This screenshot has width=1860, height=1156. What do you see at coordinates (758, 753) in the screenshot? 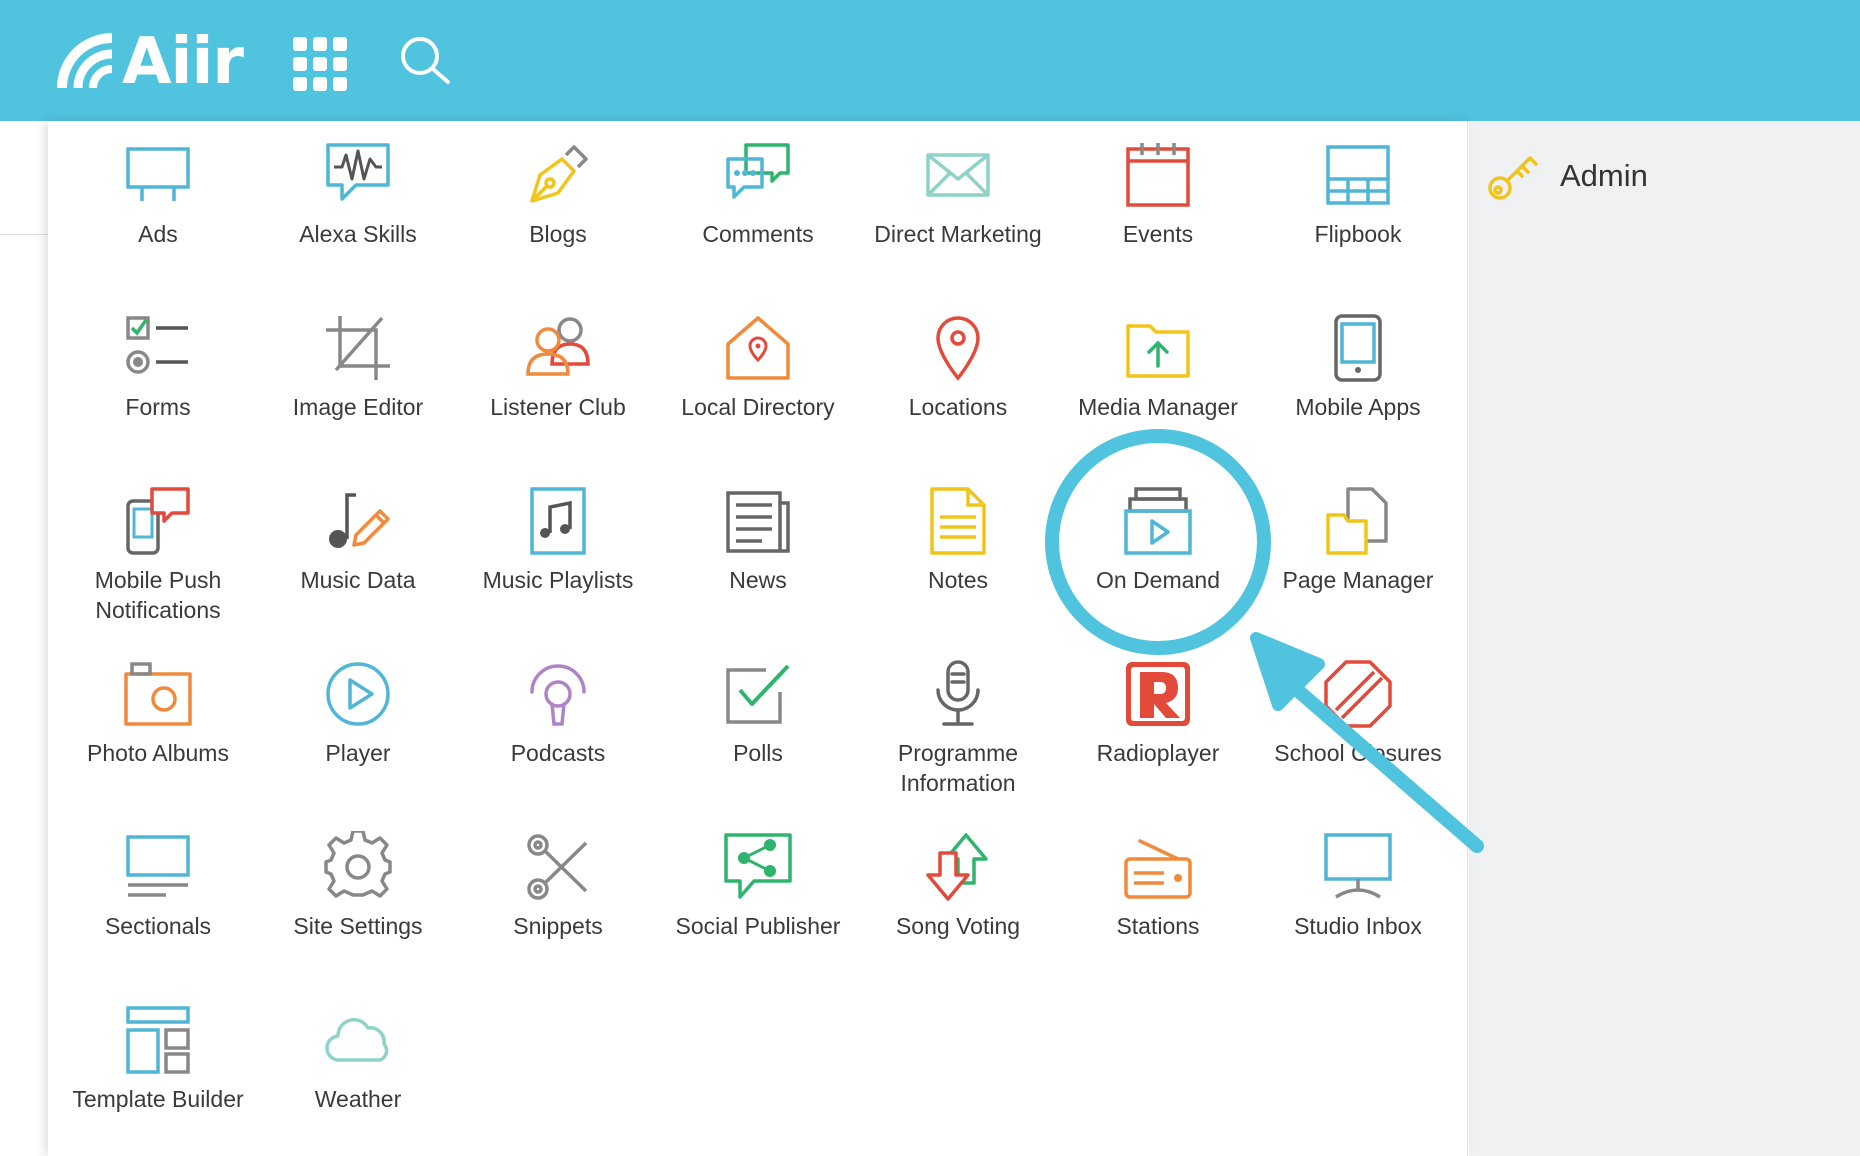
I see `app-label: Polls` at bounding box center [758, 753].